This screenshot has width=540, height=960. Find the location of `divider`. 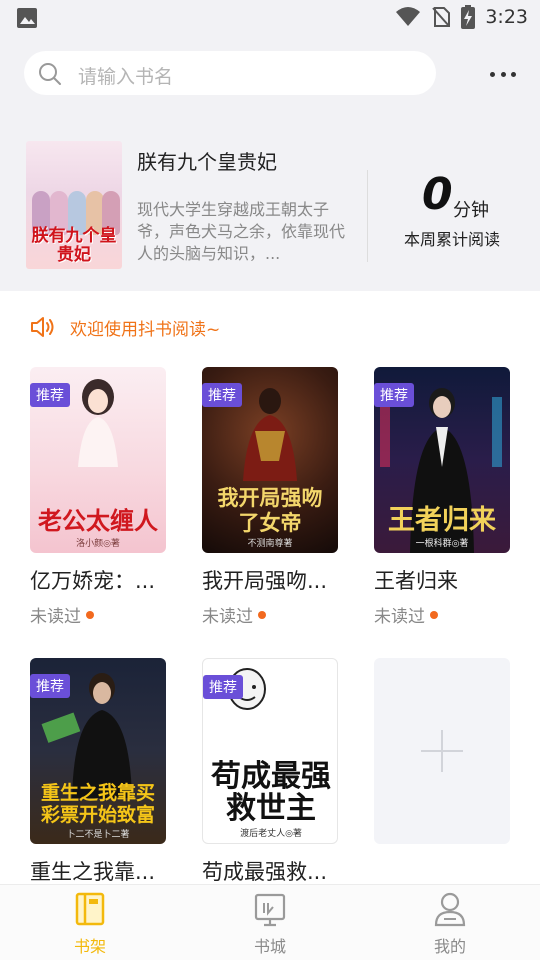

divider is located at coordinates (367, 216).